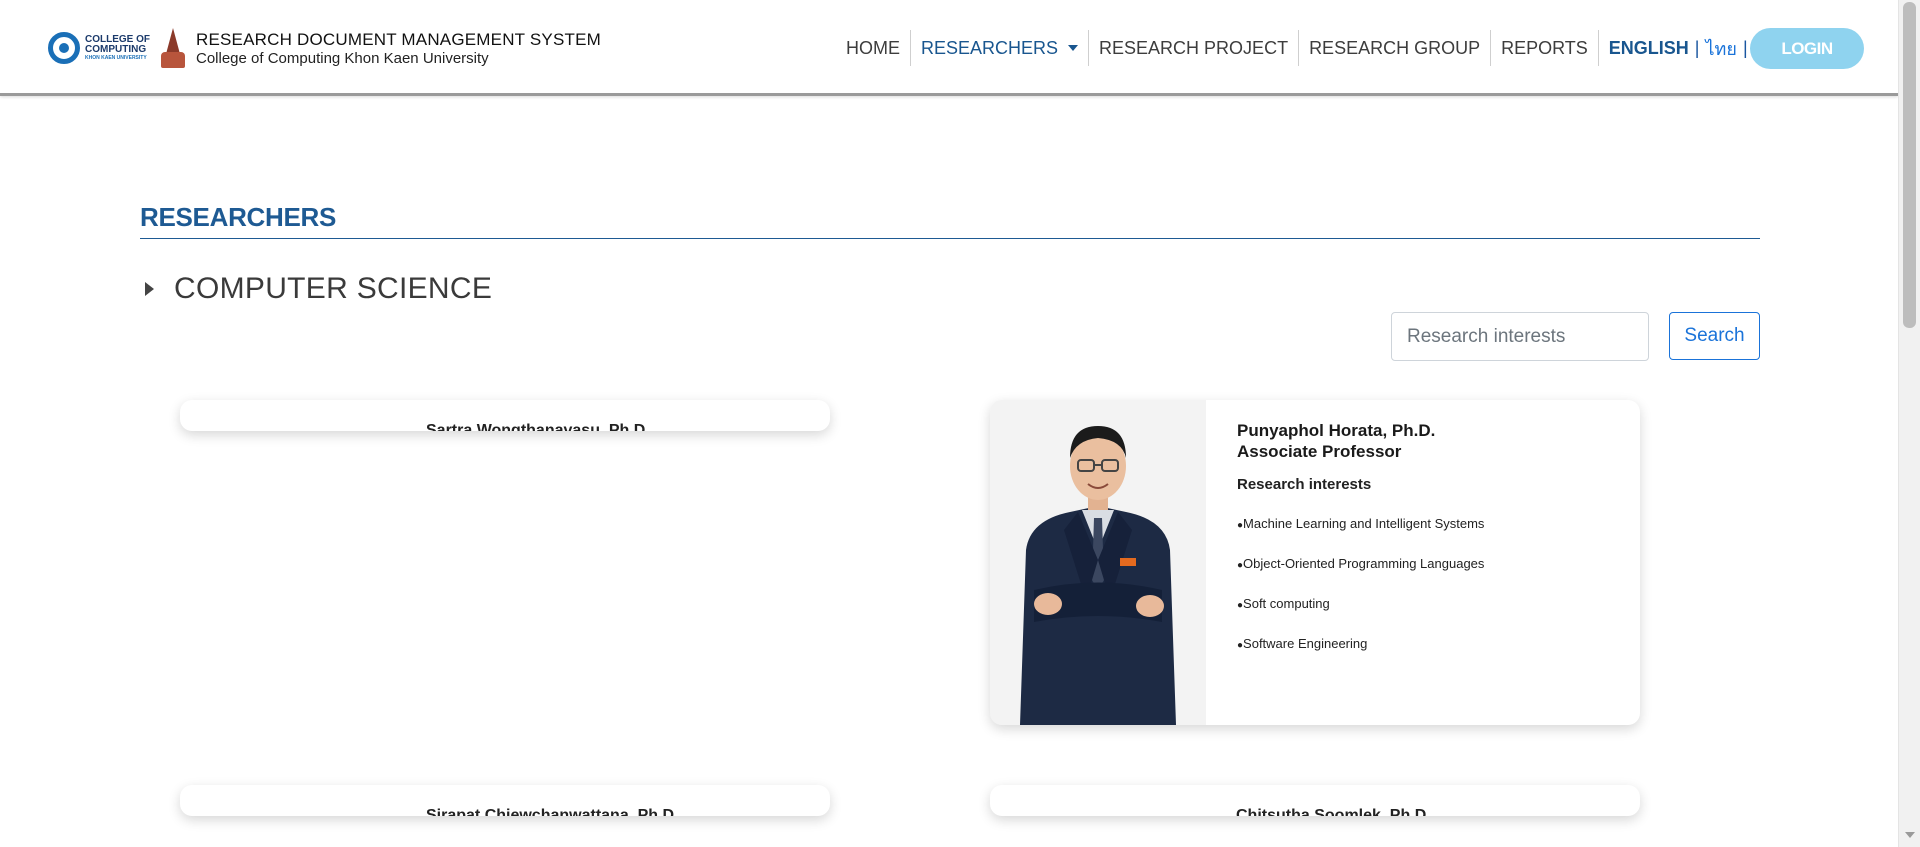 The height and width of the screenshot is (847, 1920). I want to click on research-interest-item: Soft computing, so click(1417, 615).